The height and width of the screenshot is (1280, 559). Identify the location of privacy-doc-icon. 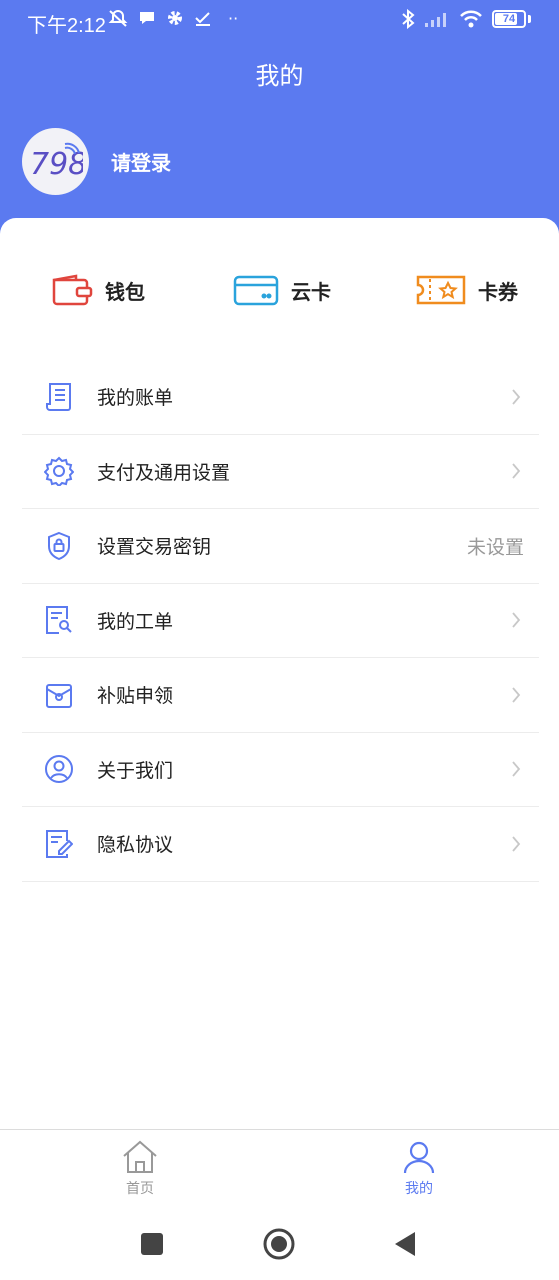
(59, 843).